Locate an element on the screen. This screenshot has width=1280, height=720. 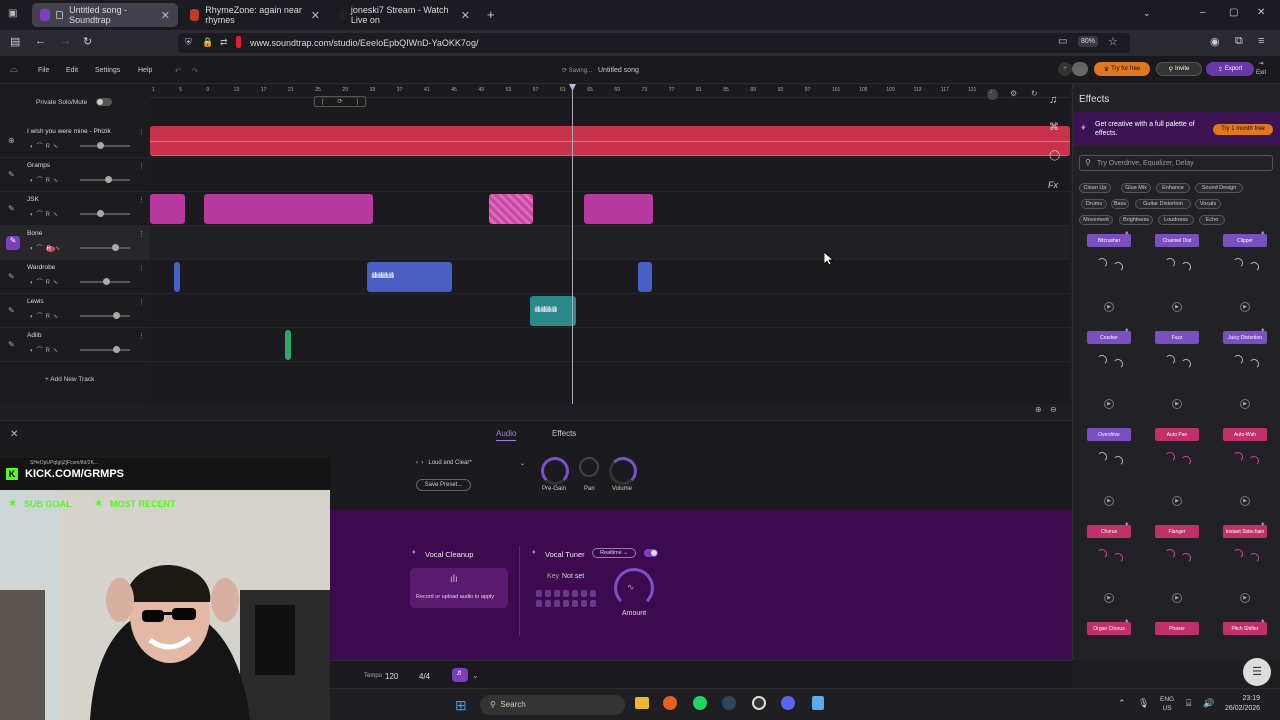
zoom-in-icon: ⊕ is located at coordinates (1038, 409).